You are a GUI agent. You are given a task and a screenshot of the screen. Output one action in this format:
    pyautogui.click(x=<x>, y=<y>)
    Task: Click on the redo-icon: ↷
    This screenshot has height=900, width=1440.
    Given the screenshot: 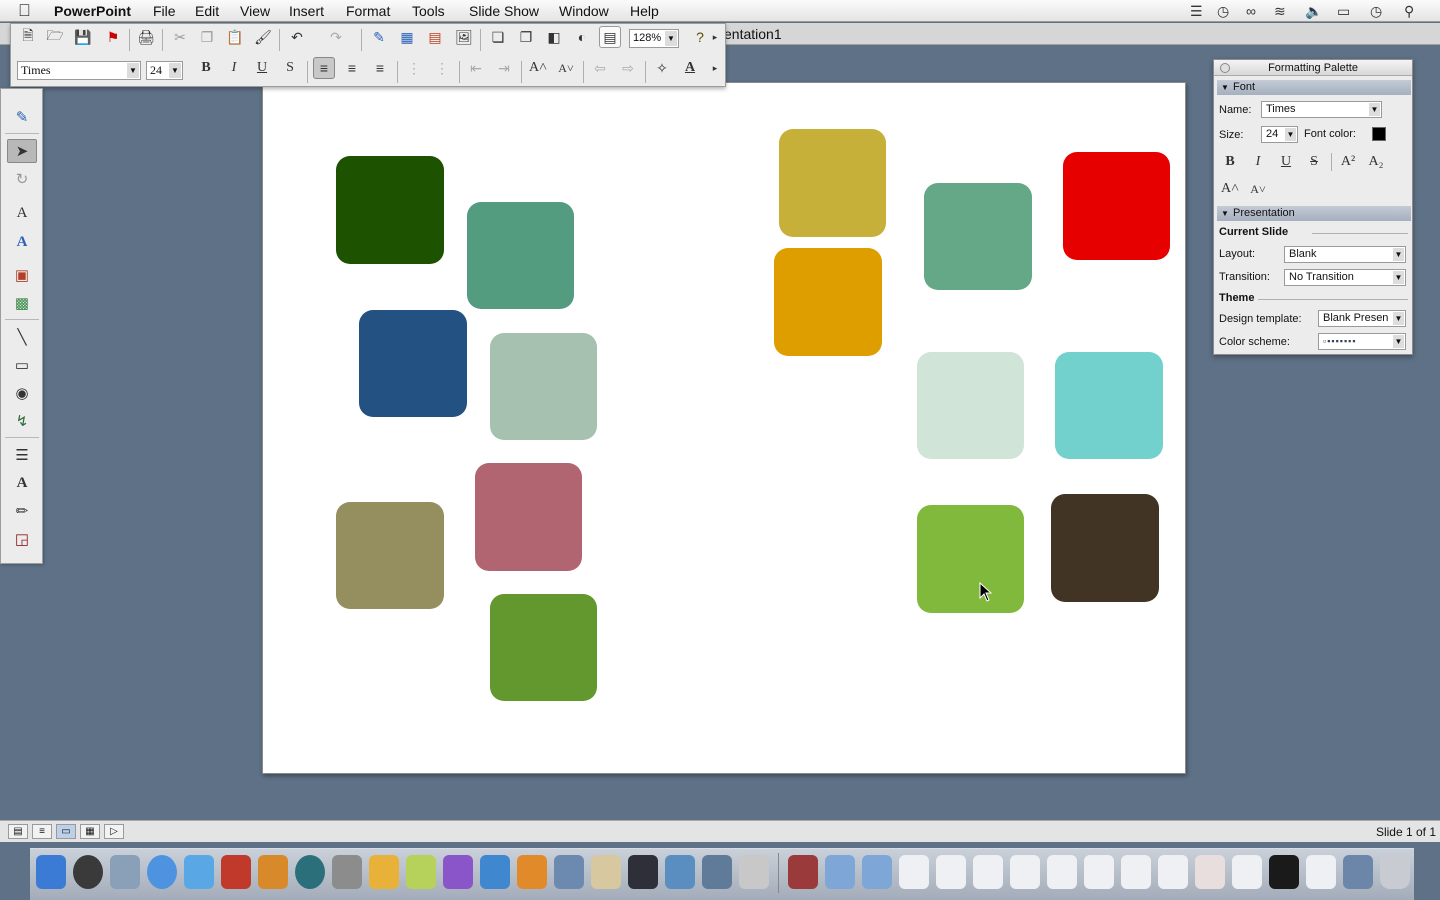 What is the action you would take?
    pyautogui.click(x=336, y=37)
    